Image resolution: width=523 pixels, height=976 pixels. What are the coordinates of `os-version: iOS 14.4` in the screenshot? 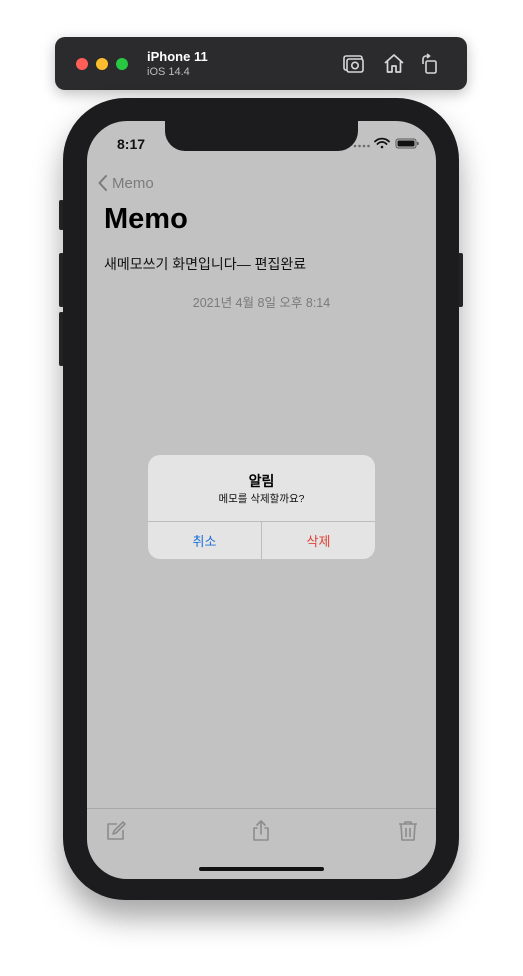 It's located at (168, 72).